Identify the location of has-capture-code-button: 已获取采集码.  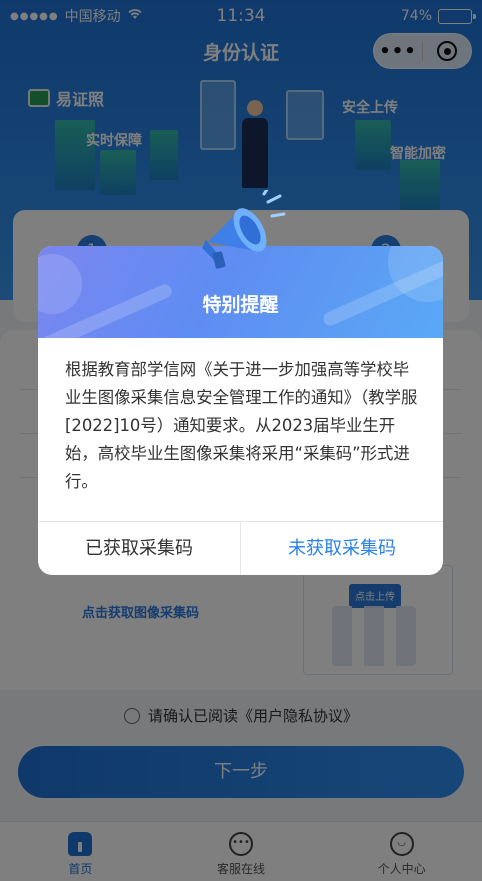
(139, 548).